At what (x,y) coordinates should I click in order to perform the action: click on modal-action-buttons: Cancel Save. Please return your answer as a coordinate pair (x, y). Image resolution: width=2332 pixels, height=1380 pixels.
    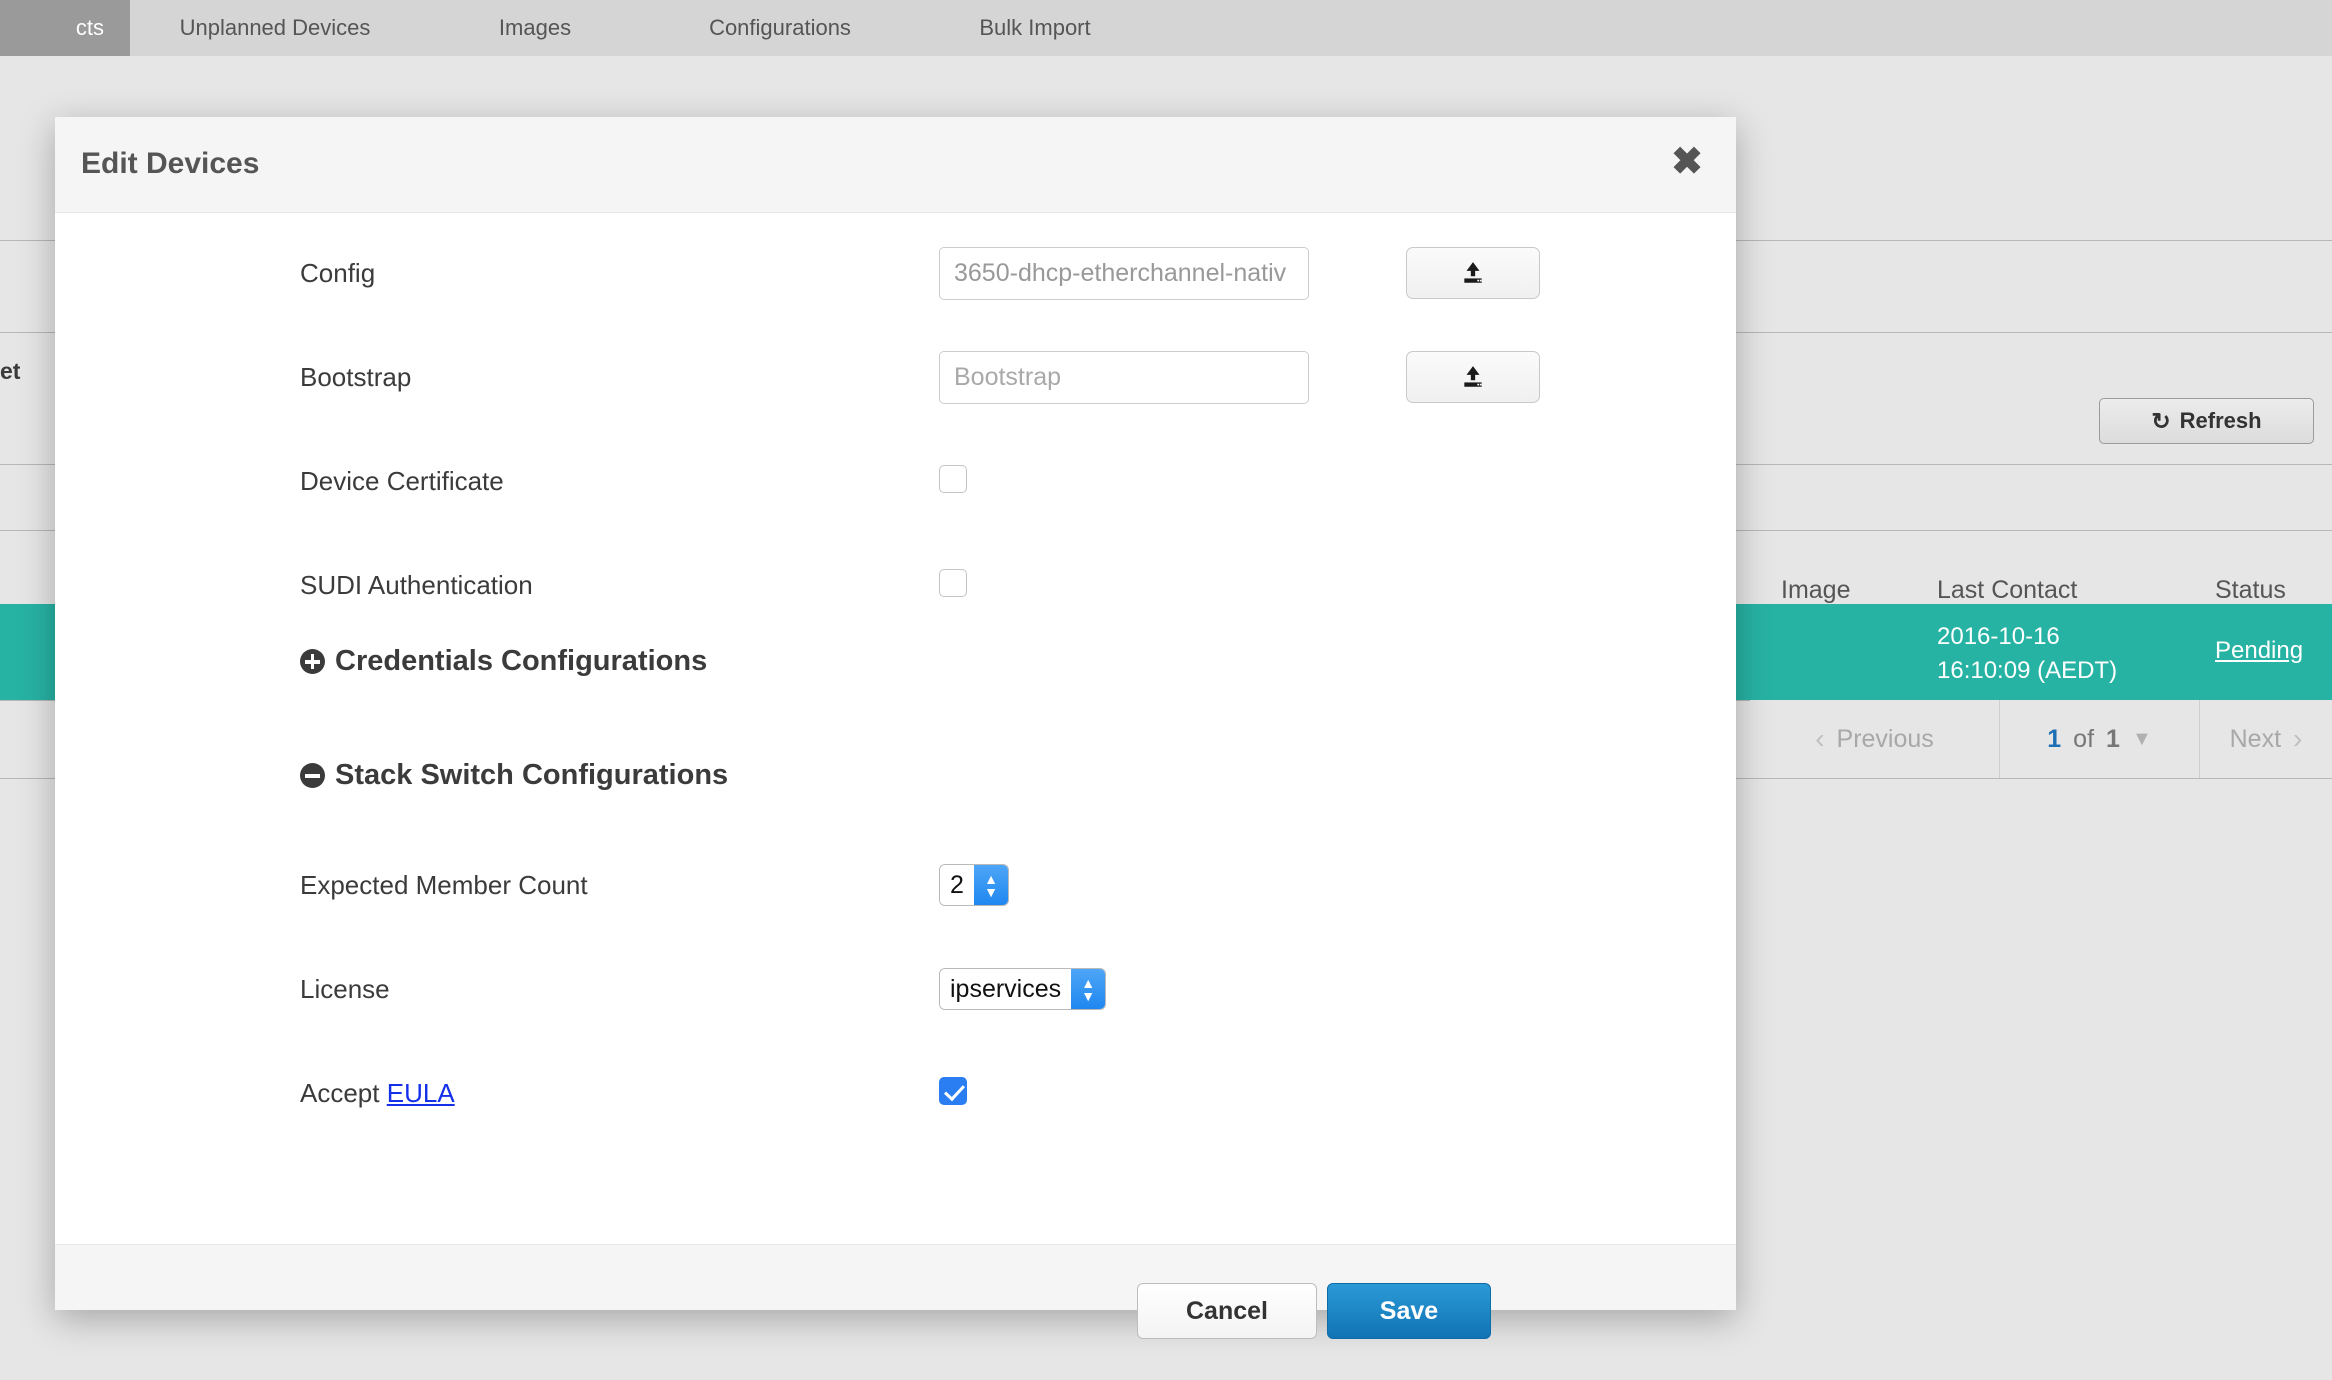
    Looking at the image, I should click on (1314, 1311).